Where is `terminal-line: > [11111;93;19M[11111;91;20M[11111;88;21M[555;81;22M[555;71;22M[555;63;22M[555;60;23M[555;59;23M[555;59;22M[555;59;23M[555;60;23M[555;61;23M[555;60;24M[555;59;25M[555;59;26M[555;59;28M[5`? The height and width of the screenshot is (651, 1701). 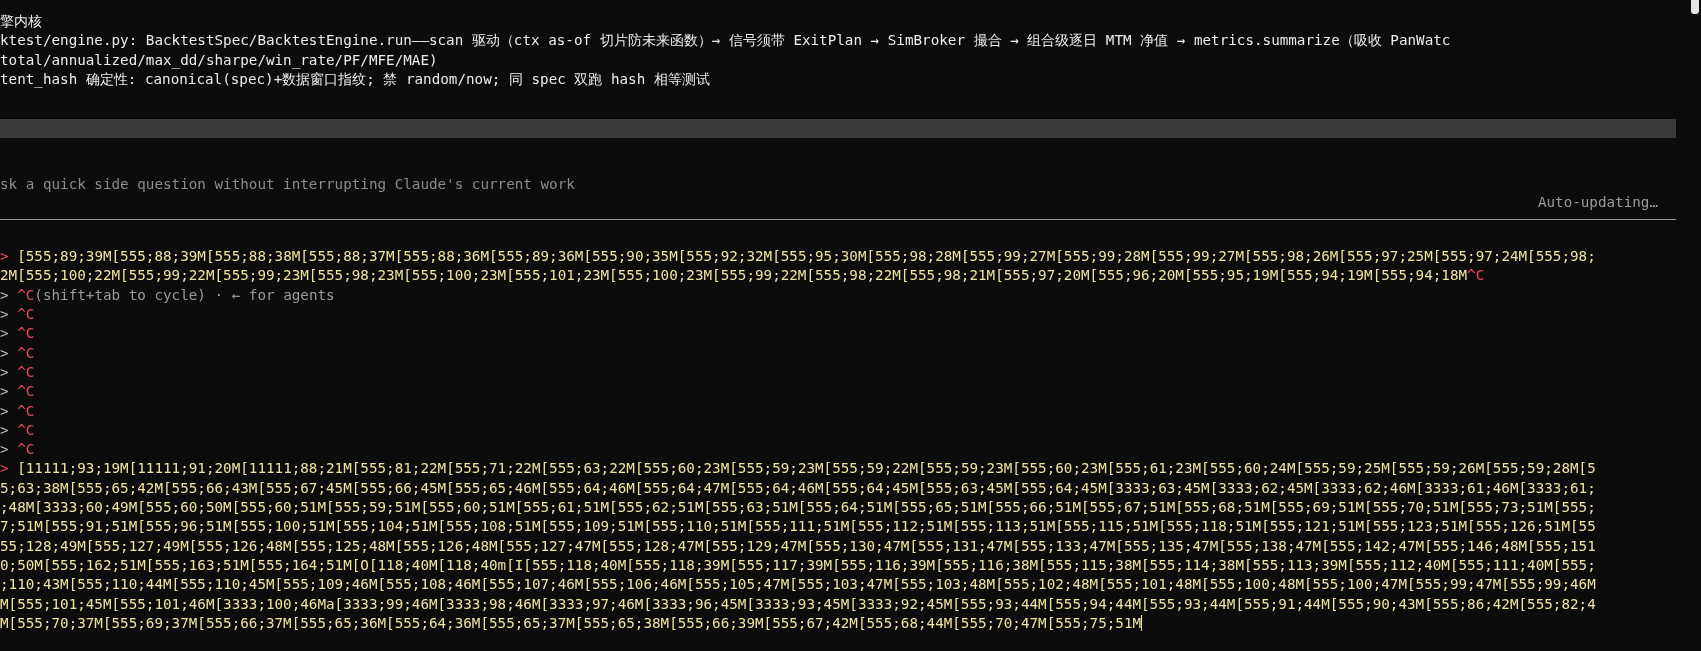
terminal-line: > [11111;93;19M[11111;91;20M[11111;88;21M[555;81;22M[555;71;22M[555;63;22M[555;60;23M[555;59;23M[555;59;22M[555;59;23M[555;60;23M[555;61;23M[555;60;24M[555;59;25M[555;59;26M[555;59;28M[5 is located at coordinates (798, 469).